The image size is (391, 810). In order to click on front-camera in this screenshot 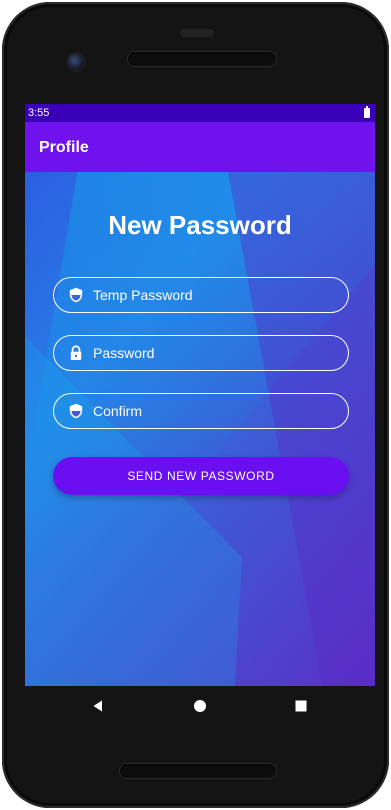, I will do `click(76, 62)`.